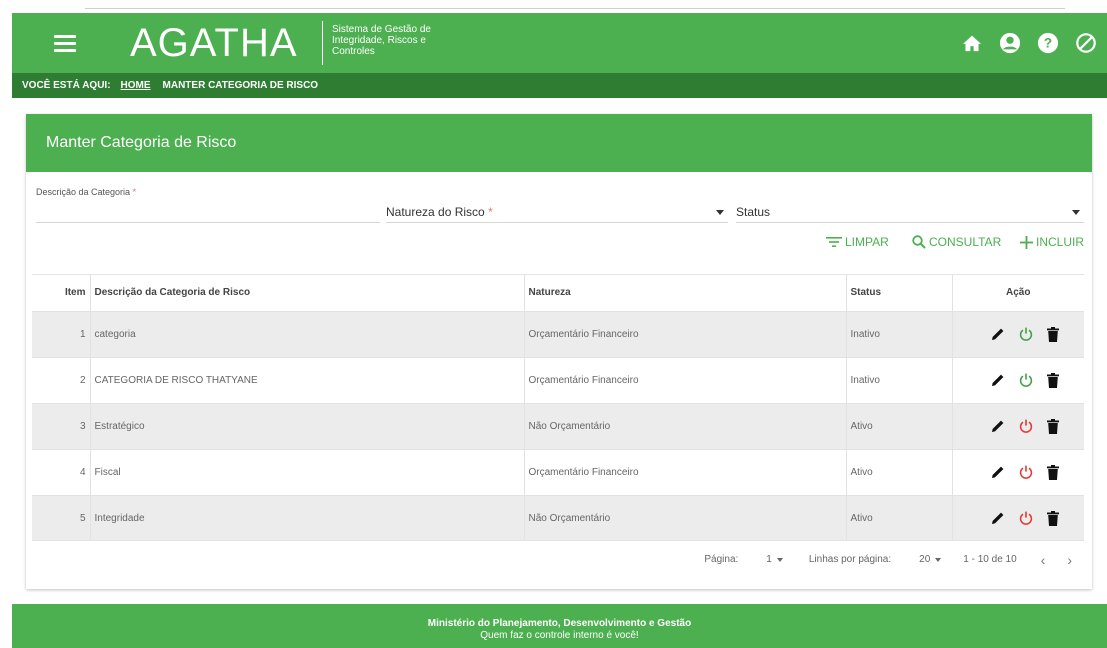 This screenshot has height=648, width=1107. I want to click on page-select: 1, so click(774, 559).